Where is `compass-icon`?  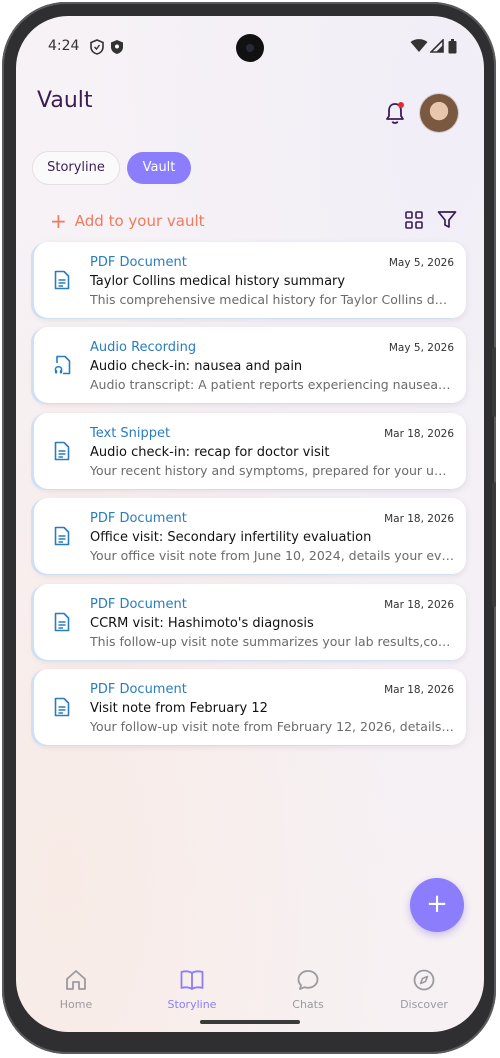 compass-icon is located at coordinates (424, 980).